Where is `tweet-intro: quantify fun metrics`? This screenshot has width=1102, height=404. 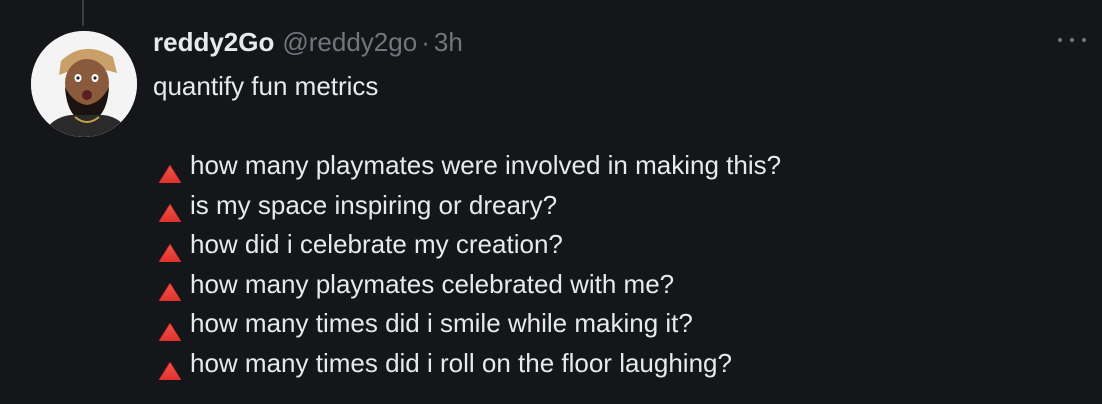
tweet-intro: quantify fun metrics is located at coordinates (467, 87).